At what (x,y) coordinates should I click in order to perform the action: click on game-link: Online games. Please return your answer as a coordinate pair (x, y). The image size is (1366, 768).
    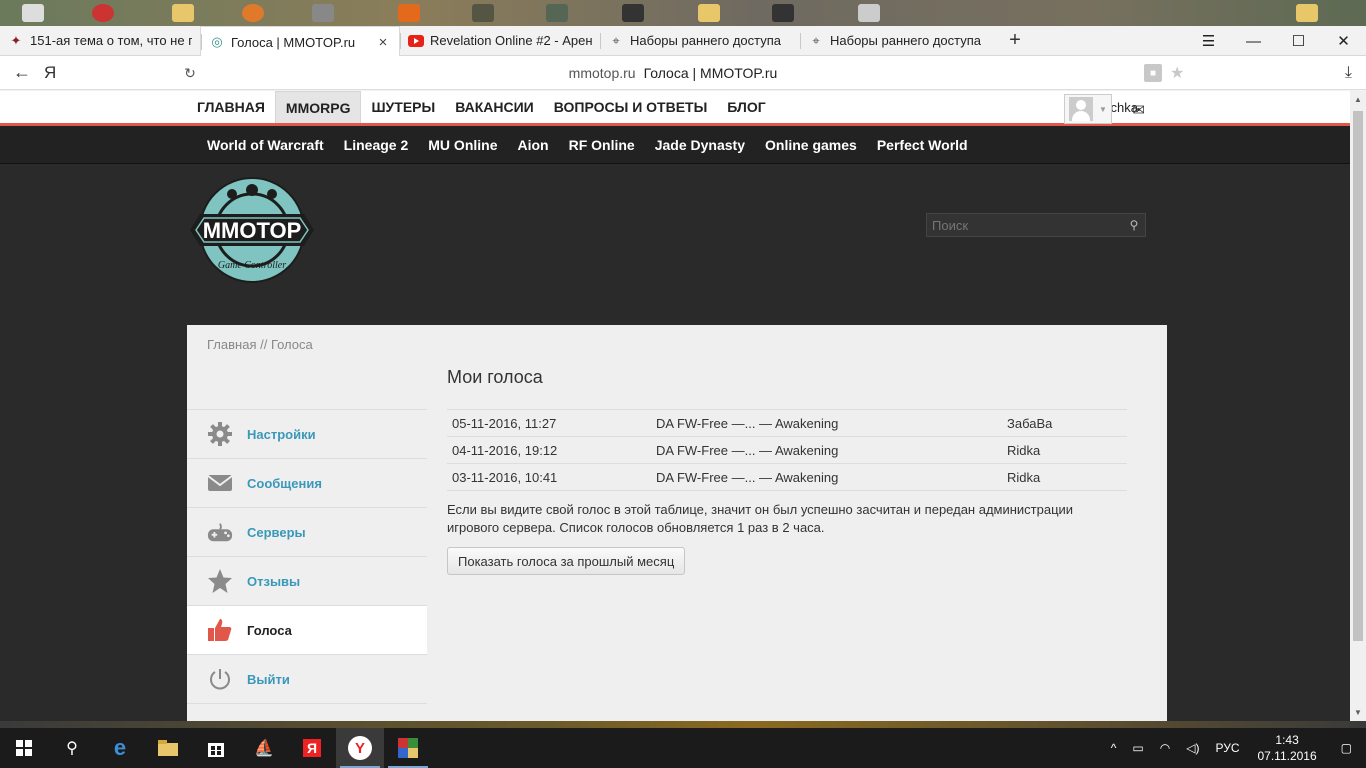
    Looking at the image, I should click on (811, 145).